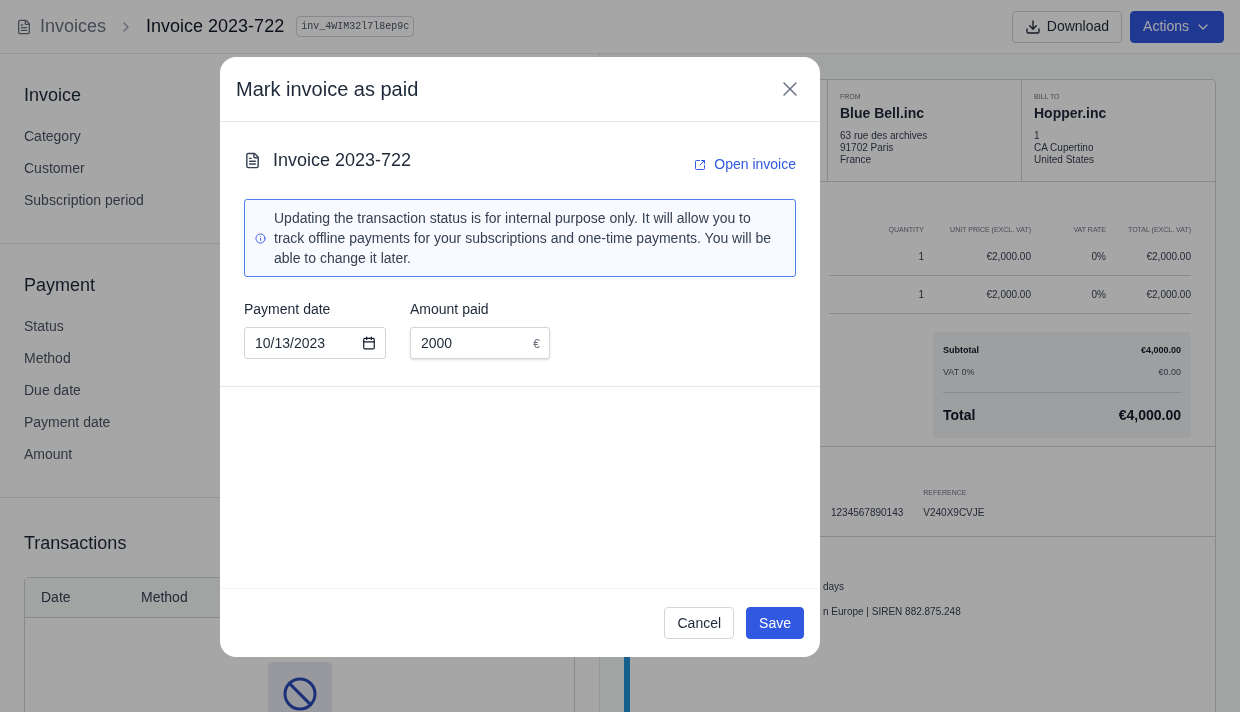 The height and width of the screenshot is (712, 1240). What do you see at coordinates (700, 164) in the screenshot?
I see `external-link-icon` at bounding box center [700, 164].